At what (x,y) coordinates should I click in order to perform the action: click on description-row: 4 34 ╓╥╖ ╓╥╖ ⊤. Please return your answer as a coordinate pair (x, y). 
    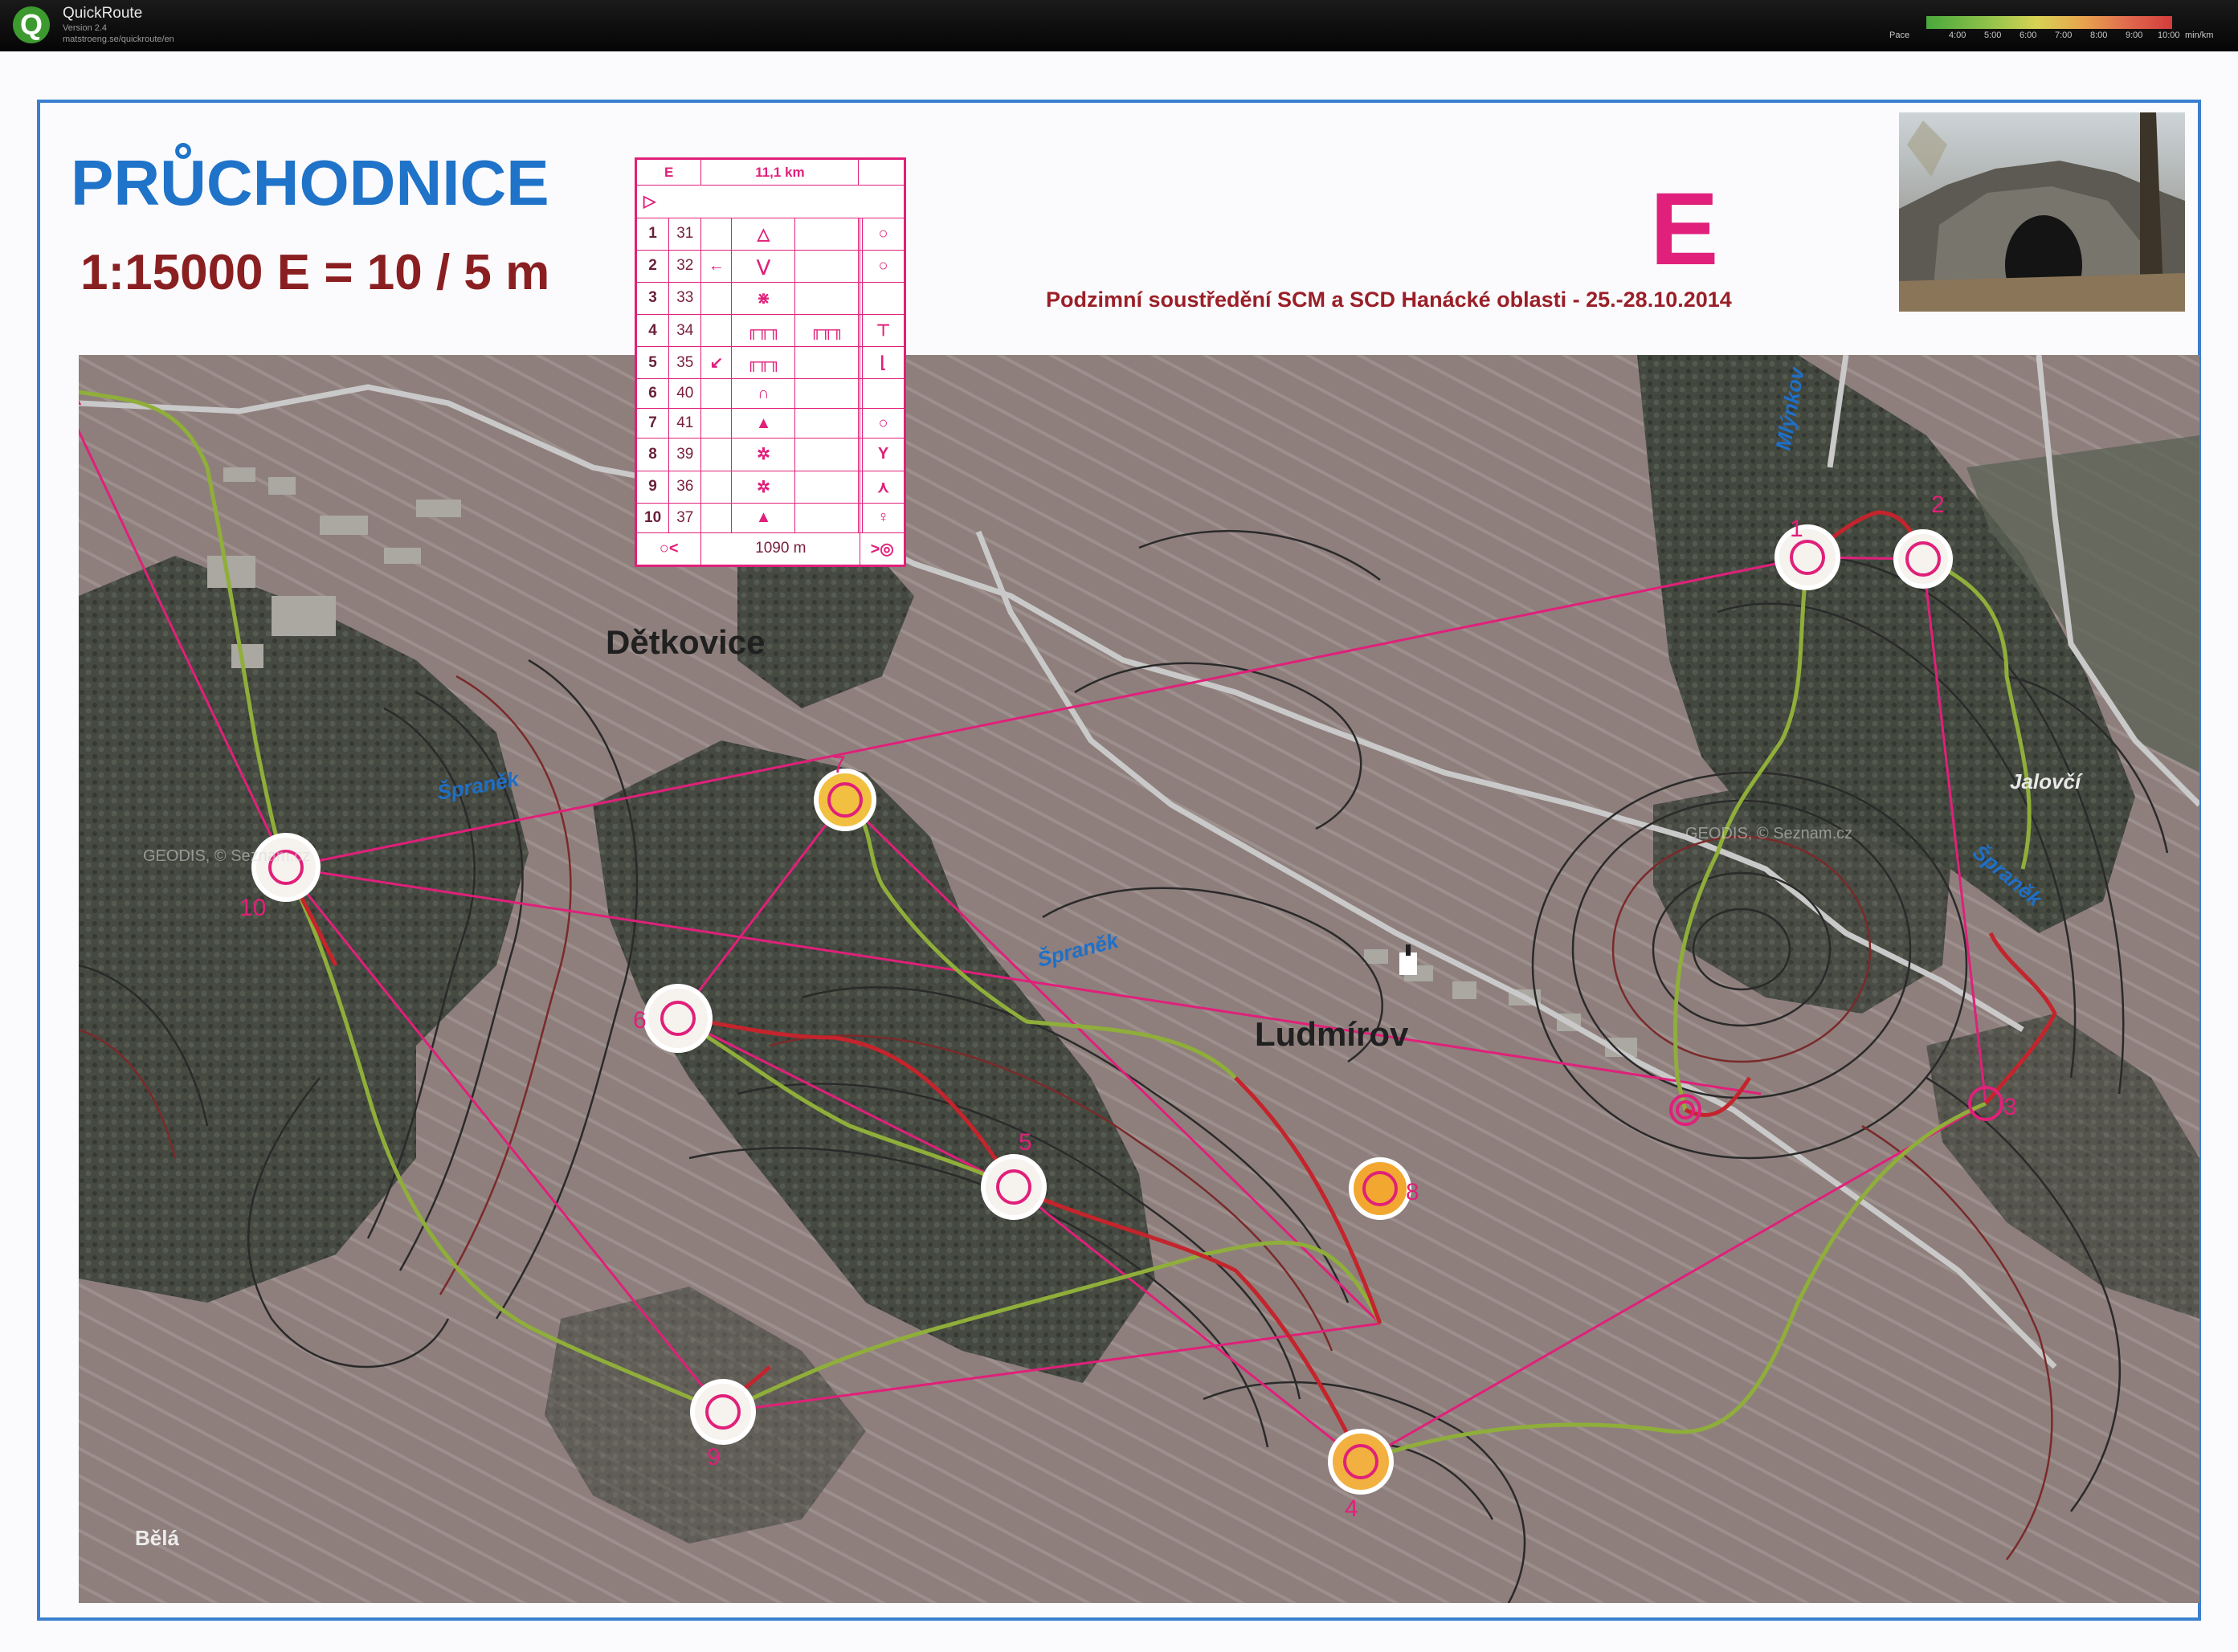
    Looking at the image, I should click on (770, 330).